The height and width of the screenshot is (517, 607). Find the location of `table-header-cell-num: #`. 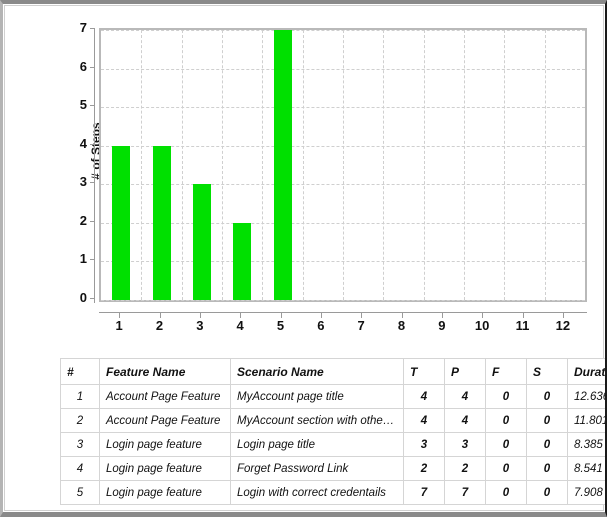

table-header-cell-num: # is located at coordinates (80, 371).